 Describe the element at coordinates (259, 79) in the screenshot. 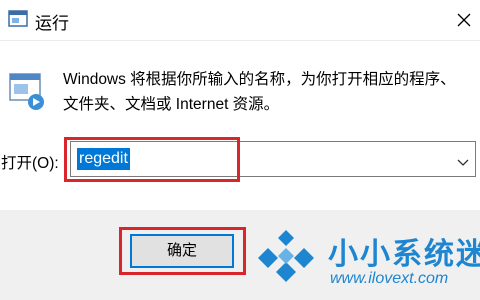

I see `description-line-1: Windows 将根据你所输入的名称，为你打开相应的程序、` at that location.